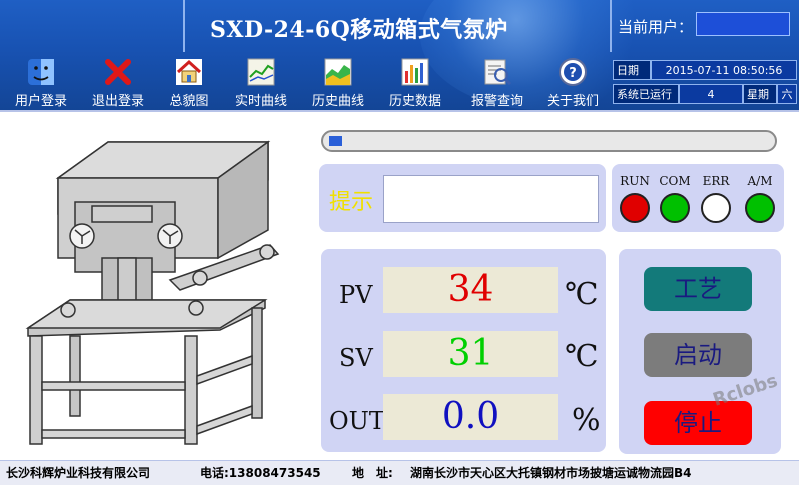 Image resolution: width=799 pixels, height=485 pixels. What do you see at coordinates (635, 208) in the screenshot?
I see `led-run-indicator` at bounding box center [635, 208].